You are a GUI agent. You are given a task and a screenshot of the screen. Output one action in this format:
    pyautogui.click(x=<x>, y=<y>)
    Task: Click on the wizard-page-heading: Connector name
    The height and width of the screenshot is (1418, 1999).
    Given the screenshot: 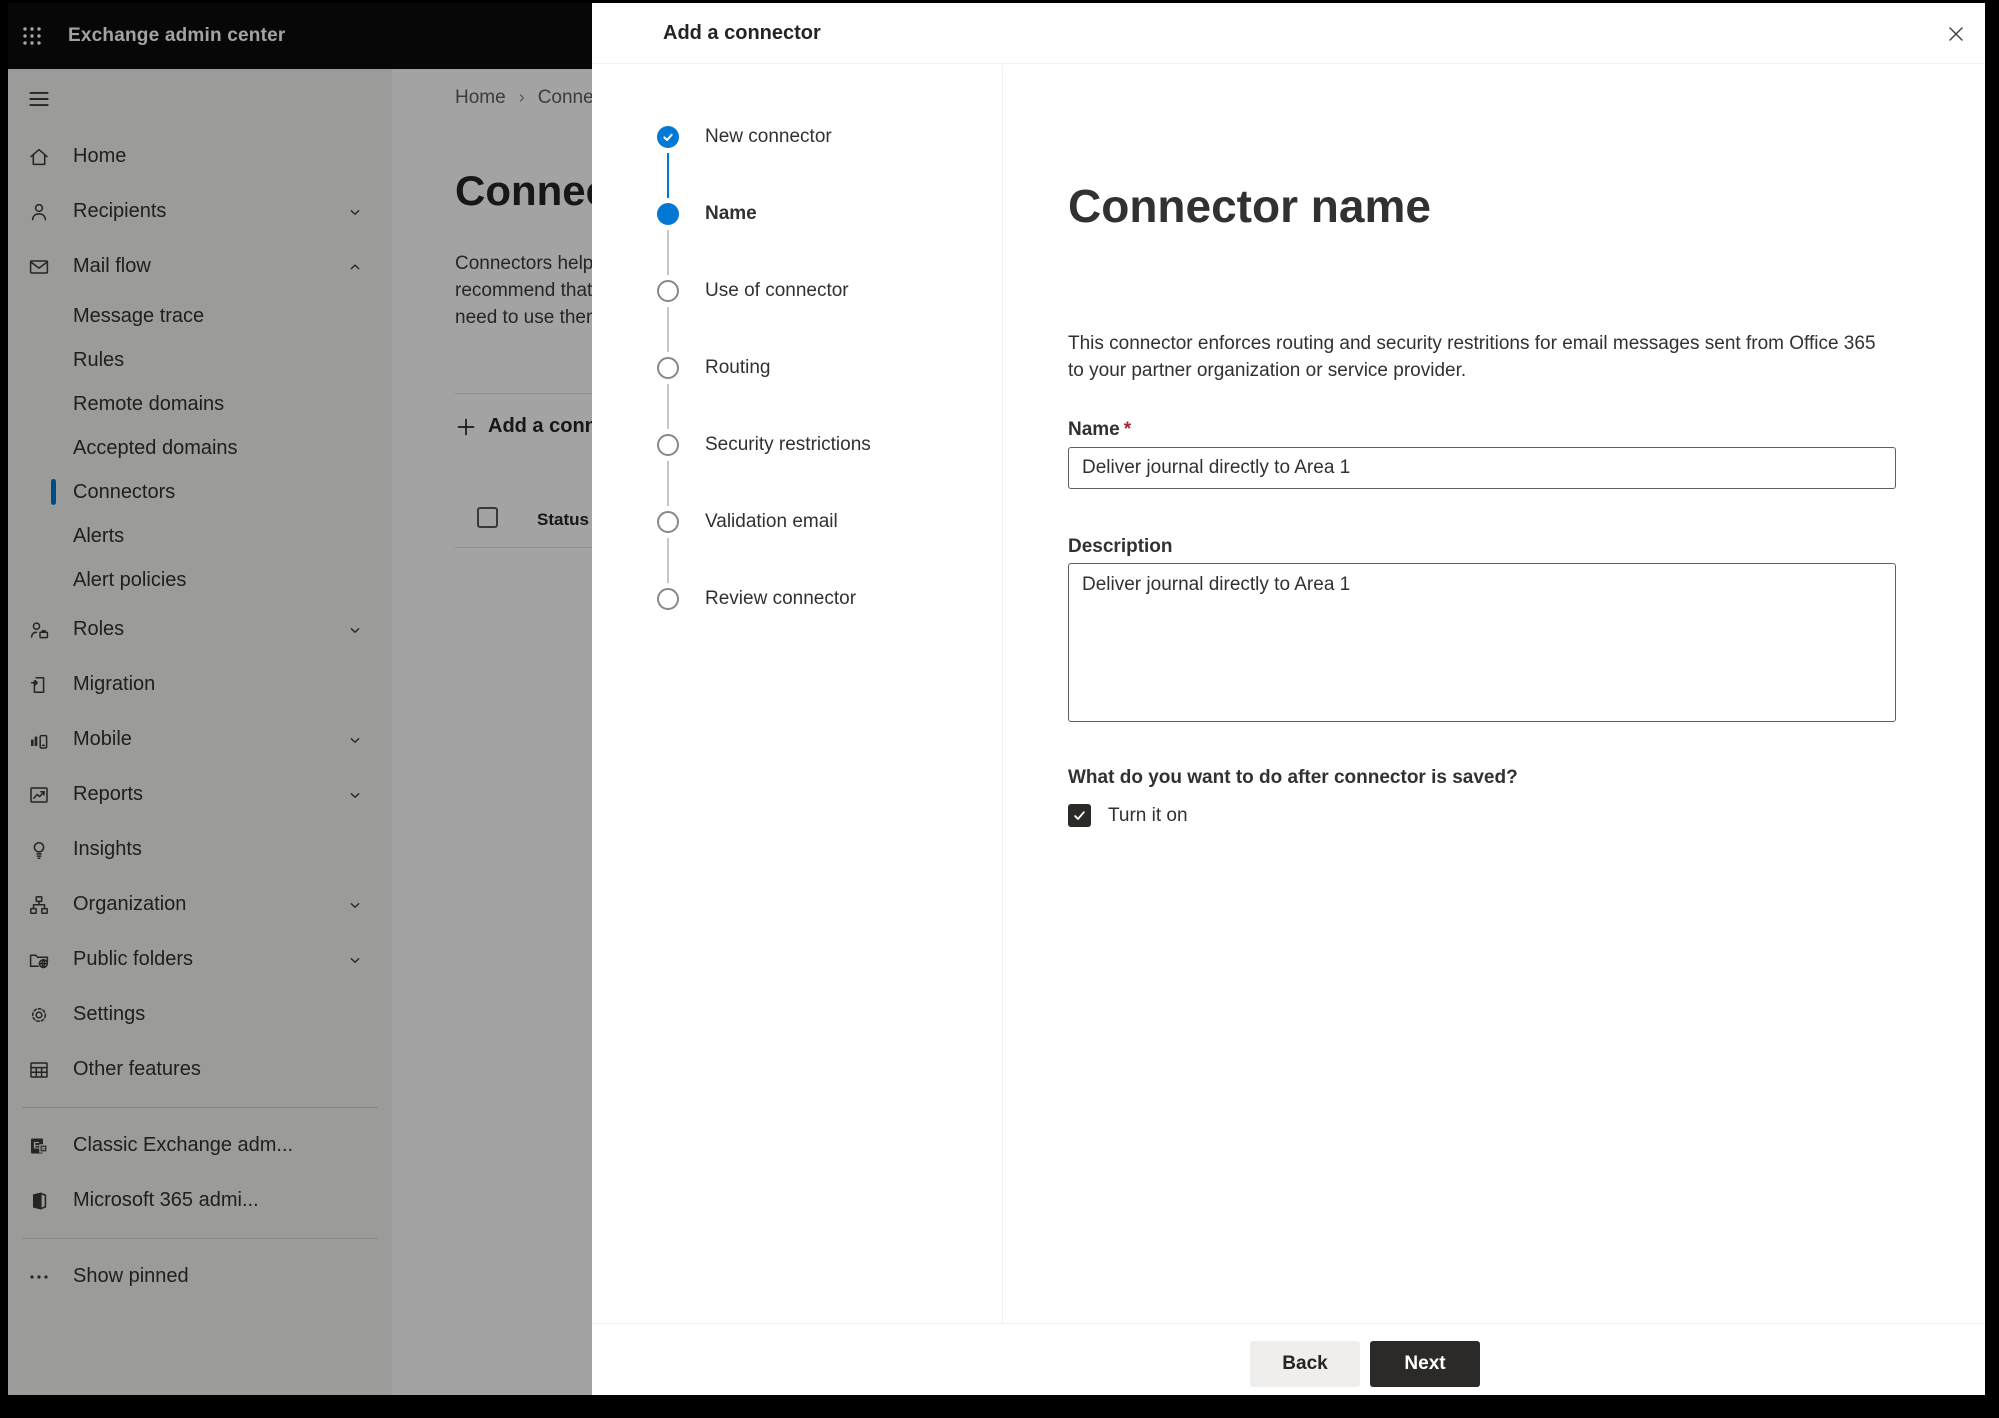 What is the action you would take?
    pyautogui.click(x=1249, y=206)
    